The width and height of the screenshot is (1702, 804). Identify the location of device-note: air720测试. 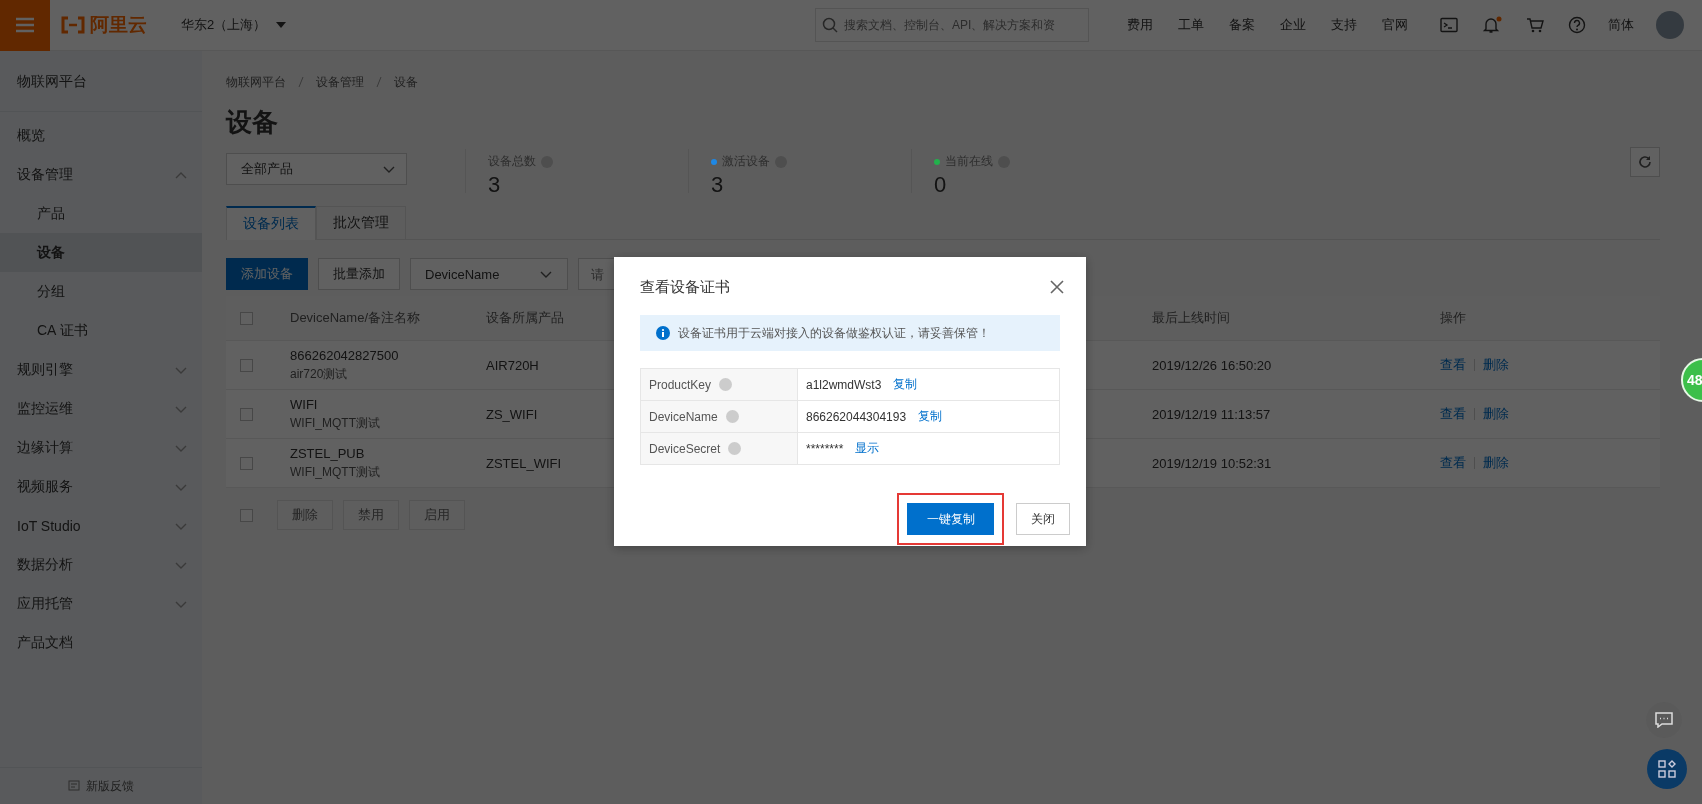
(319, 374).